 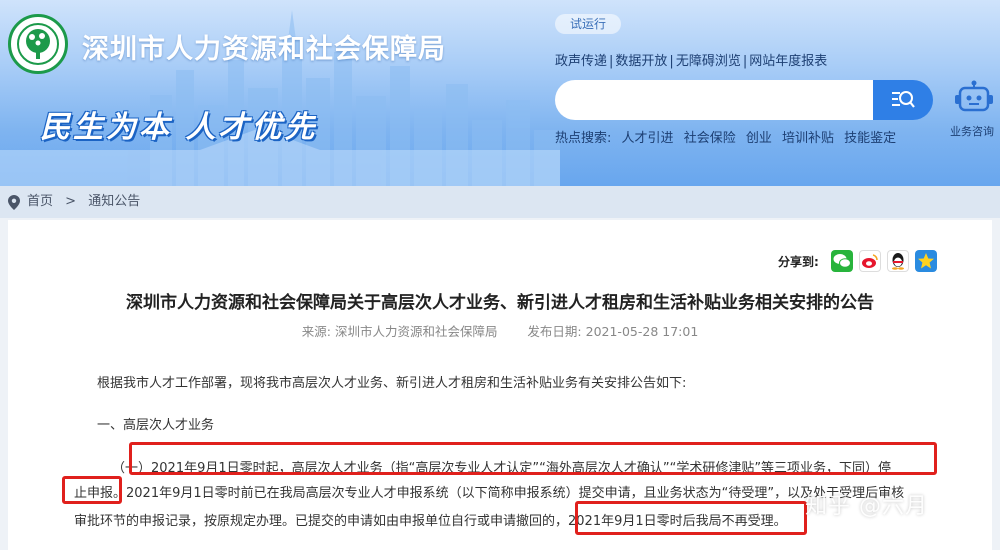 What do you see at coordinates (648, 138) in the screenshot?
I see `hot-search-item-talent: 人才引进` at bounding box center [648, 138].